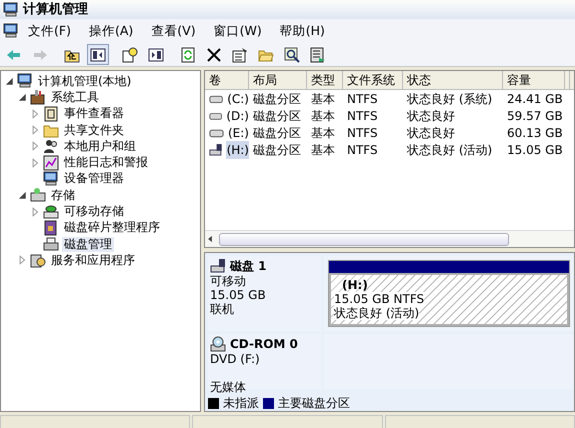 This screenshot has width=575, height=428. I want to click on column-header: 布局, so click(278, 80).